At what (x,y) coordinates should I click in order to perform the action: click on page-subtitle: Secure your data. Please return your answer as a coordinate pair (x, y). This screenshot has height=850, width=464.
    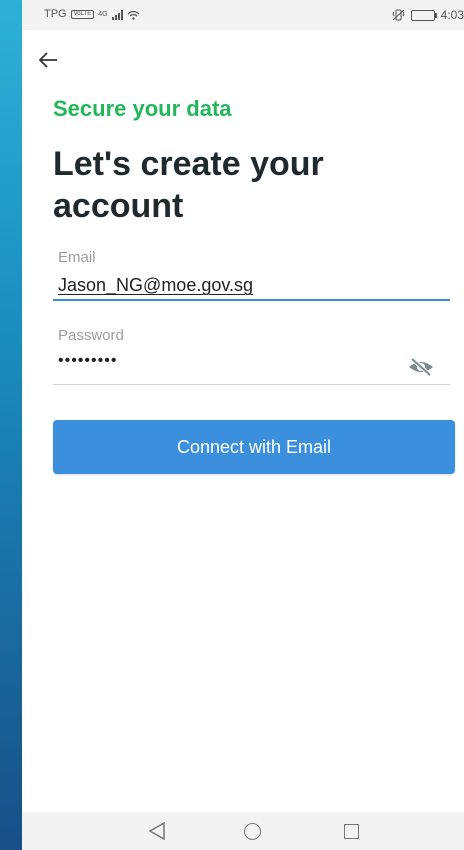
    Looking at the image, I should click on (142, 108).